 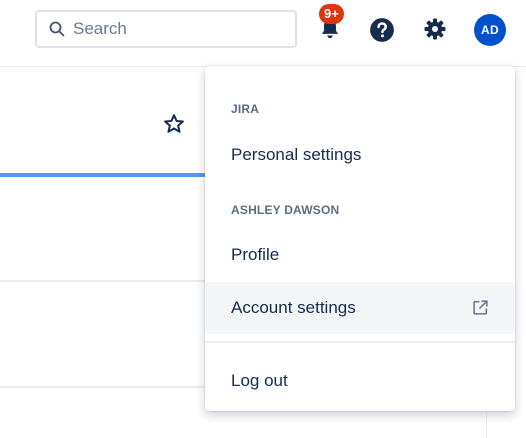 I want to click on account-settings-item: Account settings, so click(x=360, y=308).